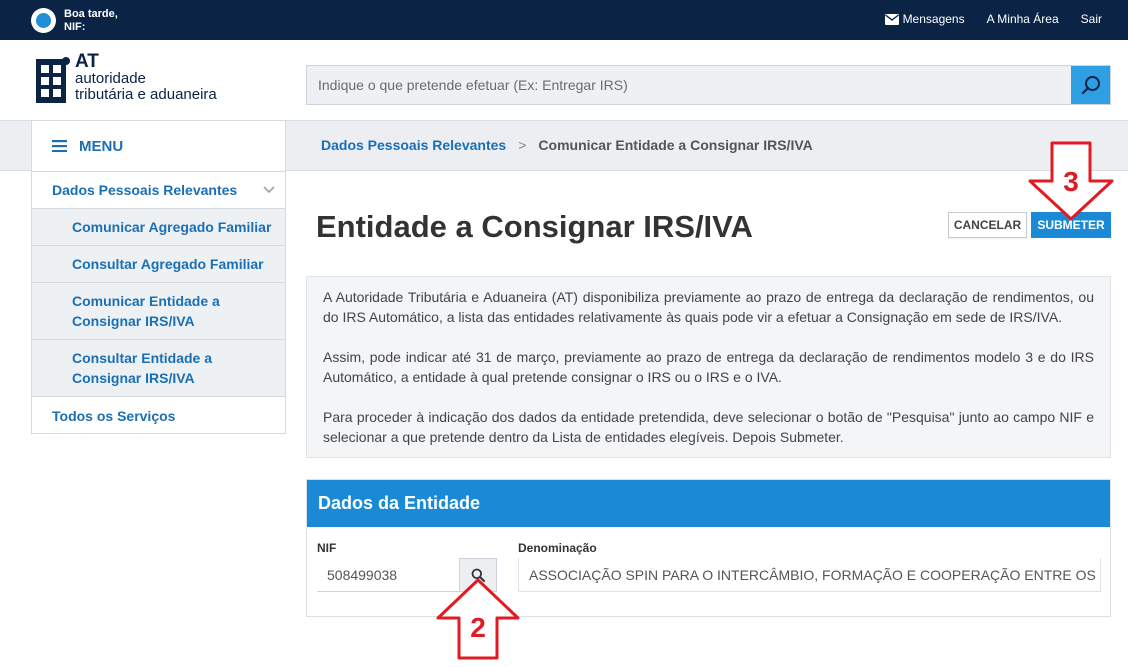  I want to click on denominacao-field, so click(809, 575).